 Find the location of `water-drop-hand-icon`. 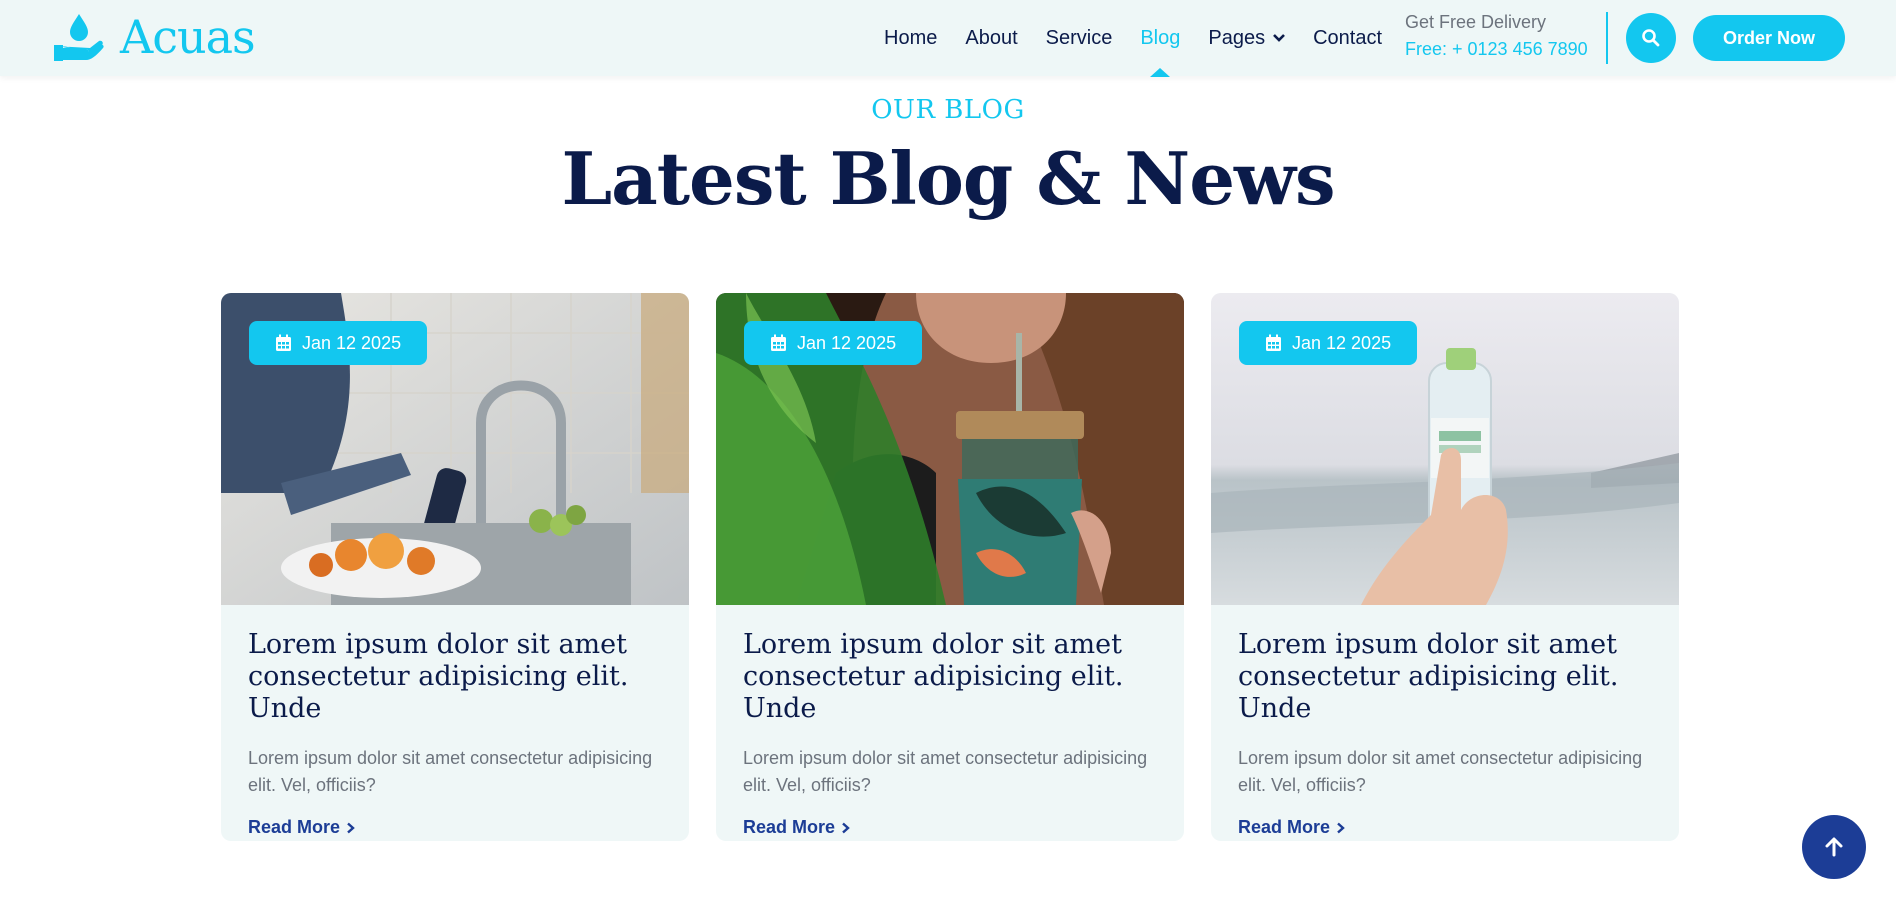

water-drop-hand-icon is located at coordinates (79, 37).